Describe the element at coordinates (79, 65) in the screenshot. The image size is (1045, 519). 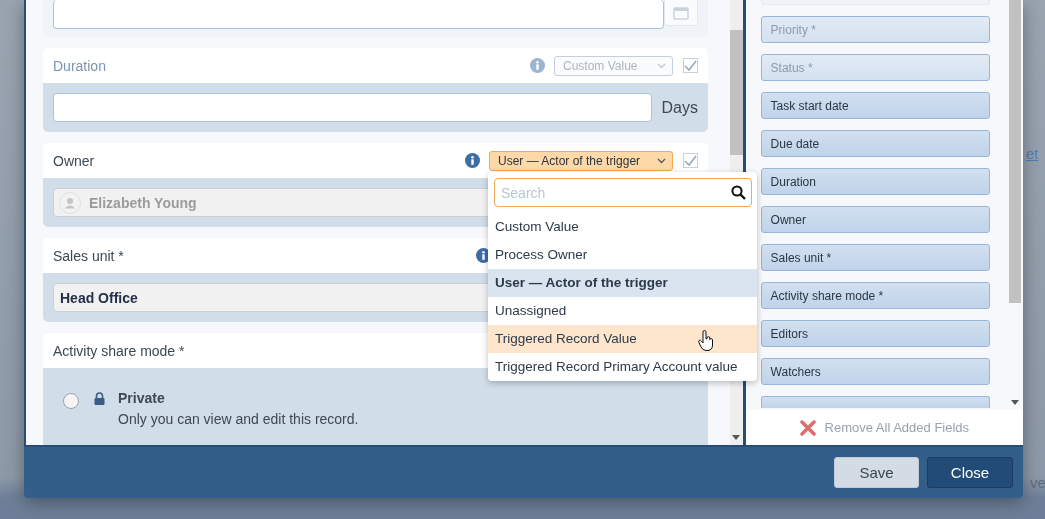
I see `field-label: Duration` at that location.